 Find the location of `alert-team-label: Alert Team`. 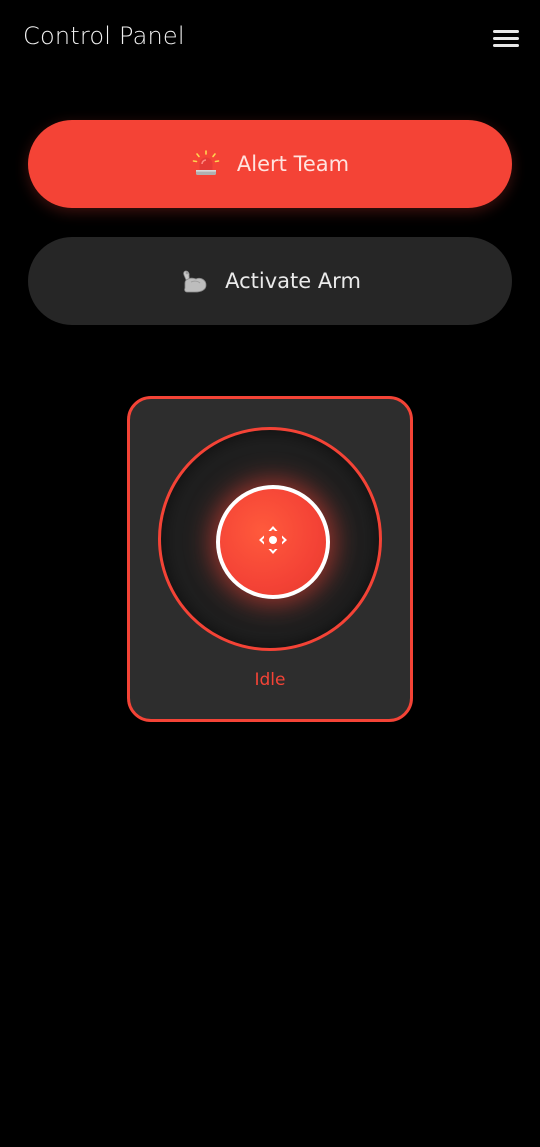

alert-team-label: Alert Team is located at coordinates (293, 164).